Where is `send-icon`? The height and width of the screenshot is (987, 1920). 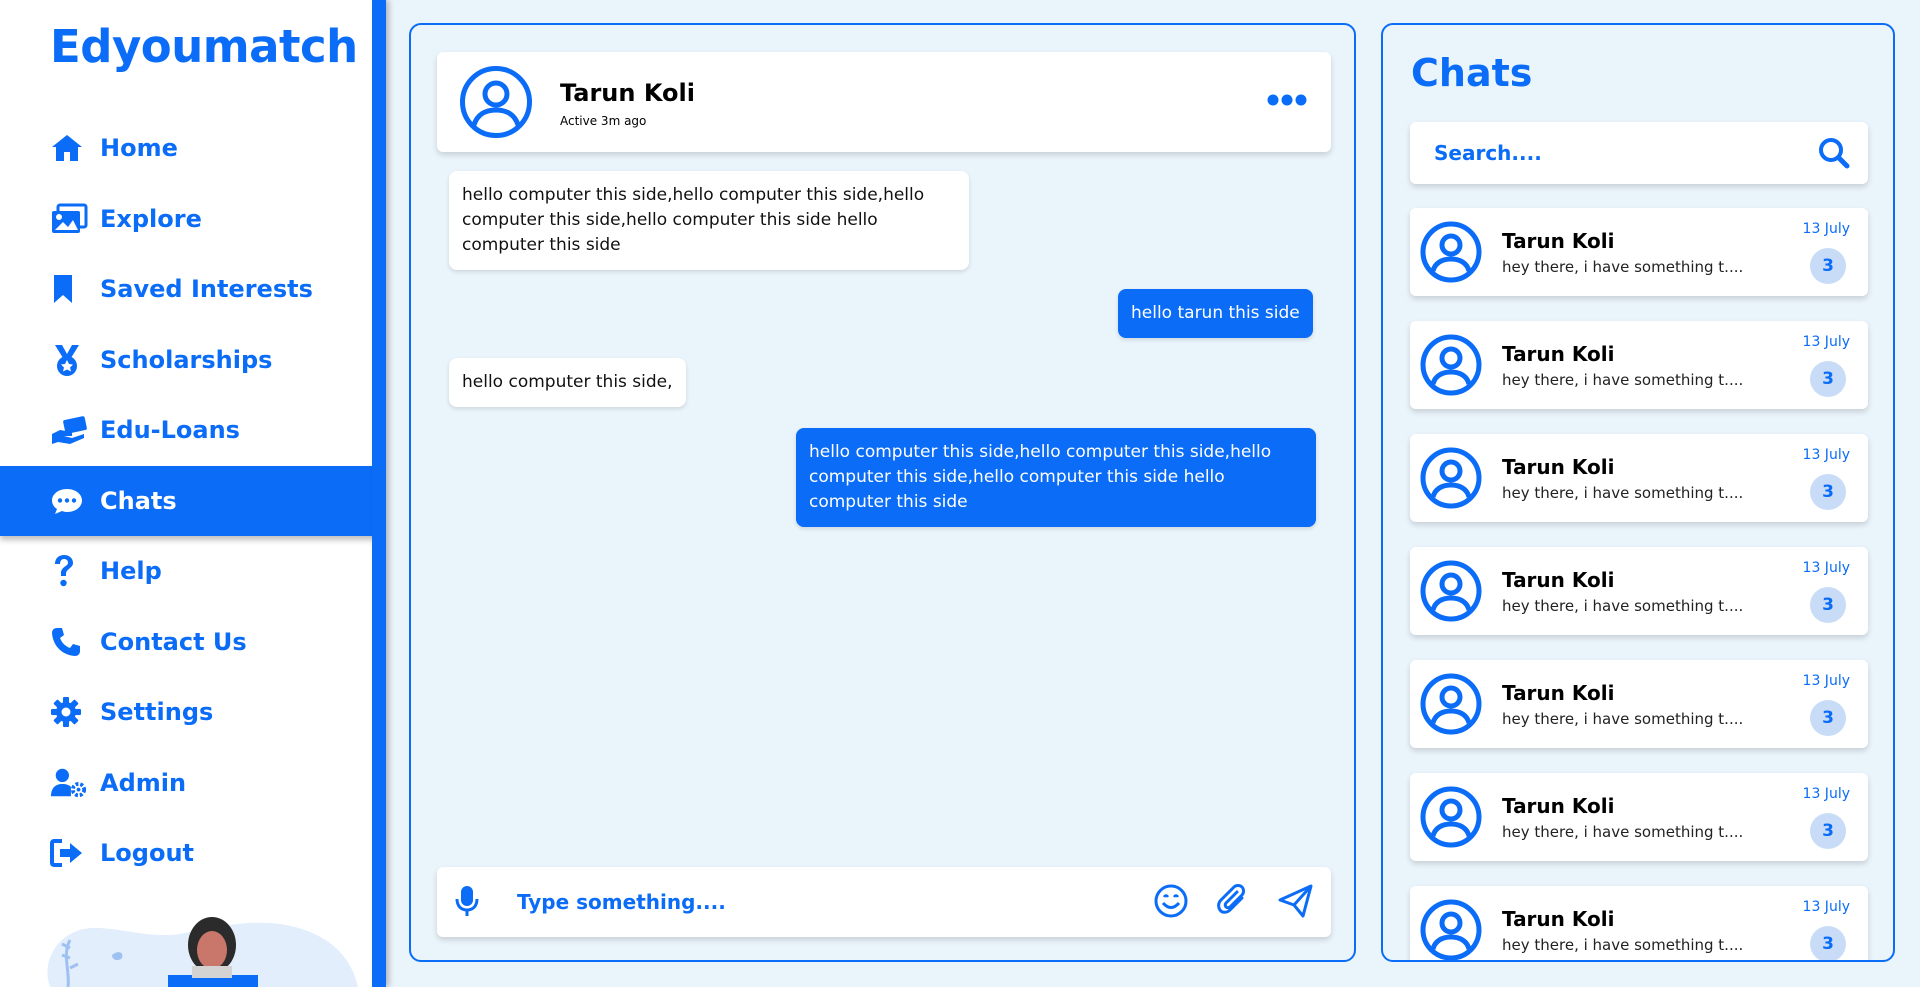
send-icon is located at coordinates (1296, 903).